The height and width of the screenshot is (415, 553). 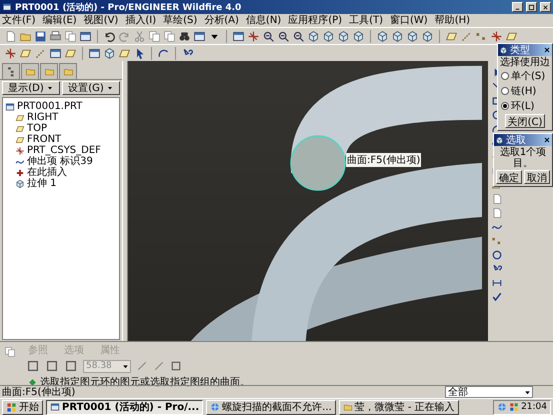 I want to click on dialog-prompt: 选择使用边, so click(x=525, y=62).